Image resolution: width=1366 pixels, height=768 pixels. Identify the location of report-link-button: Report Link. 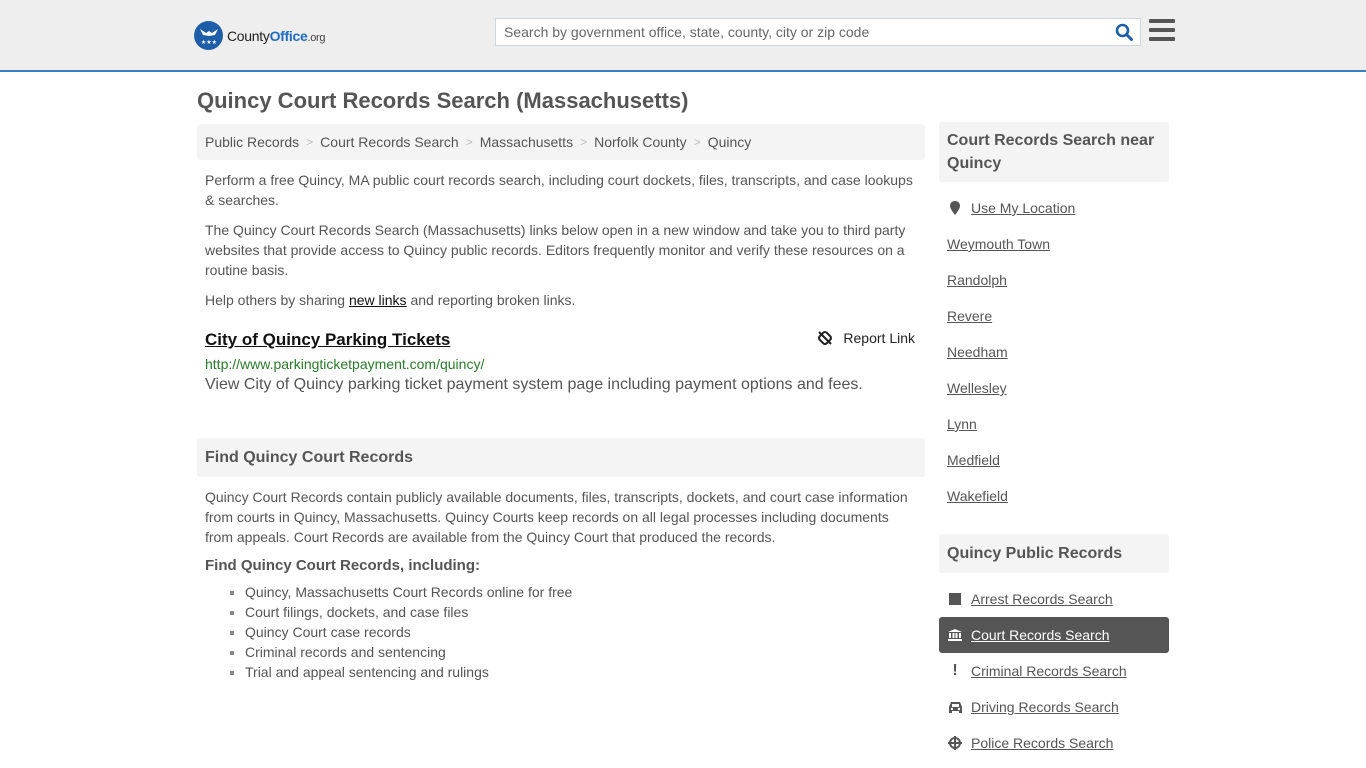
(866, 338).